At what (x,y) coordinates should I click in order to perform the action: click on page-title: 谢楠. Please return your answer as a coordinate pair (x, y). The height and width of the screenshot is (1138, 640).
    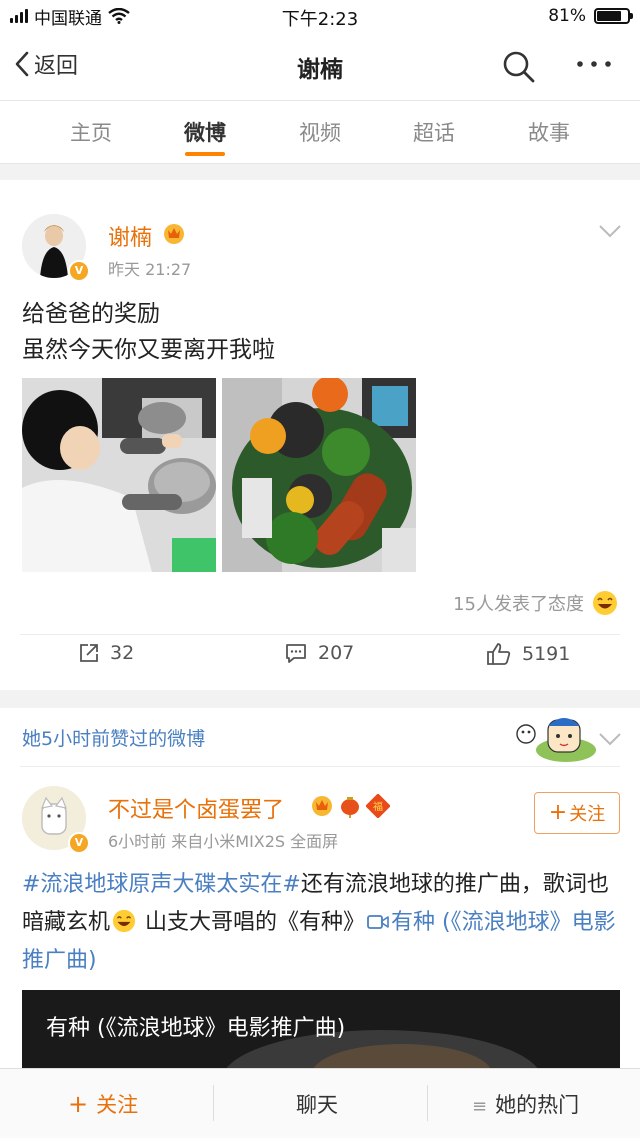
    Looking at the image, I should click on (320, 70).